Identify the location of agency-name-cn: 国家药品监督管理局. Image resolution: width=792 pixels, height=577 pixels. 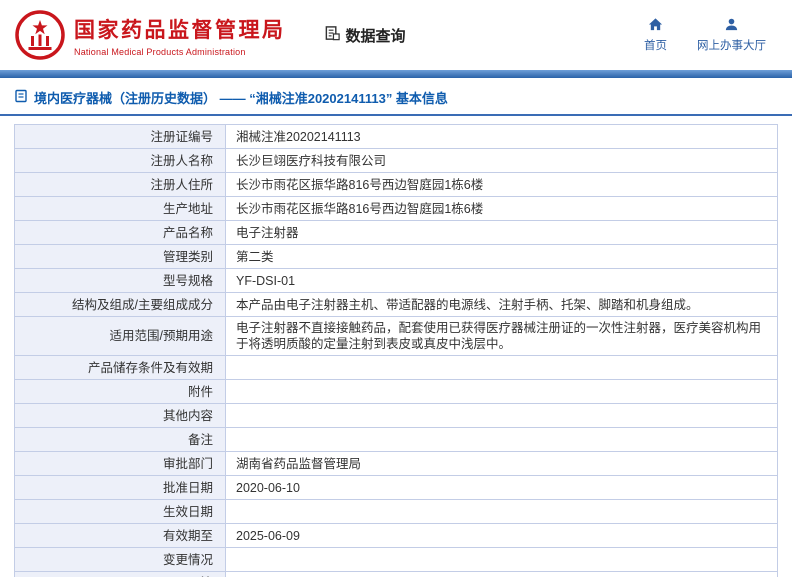
(180, 30).